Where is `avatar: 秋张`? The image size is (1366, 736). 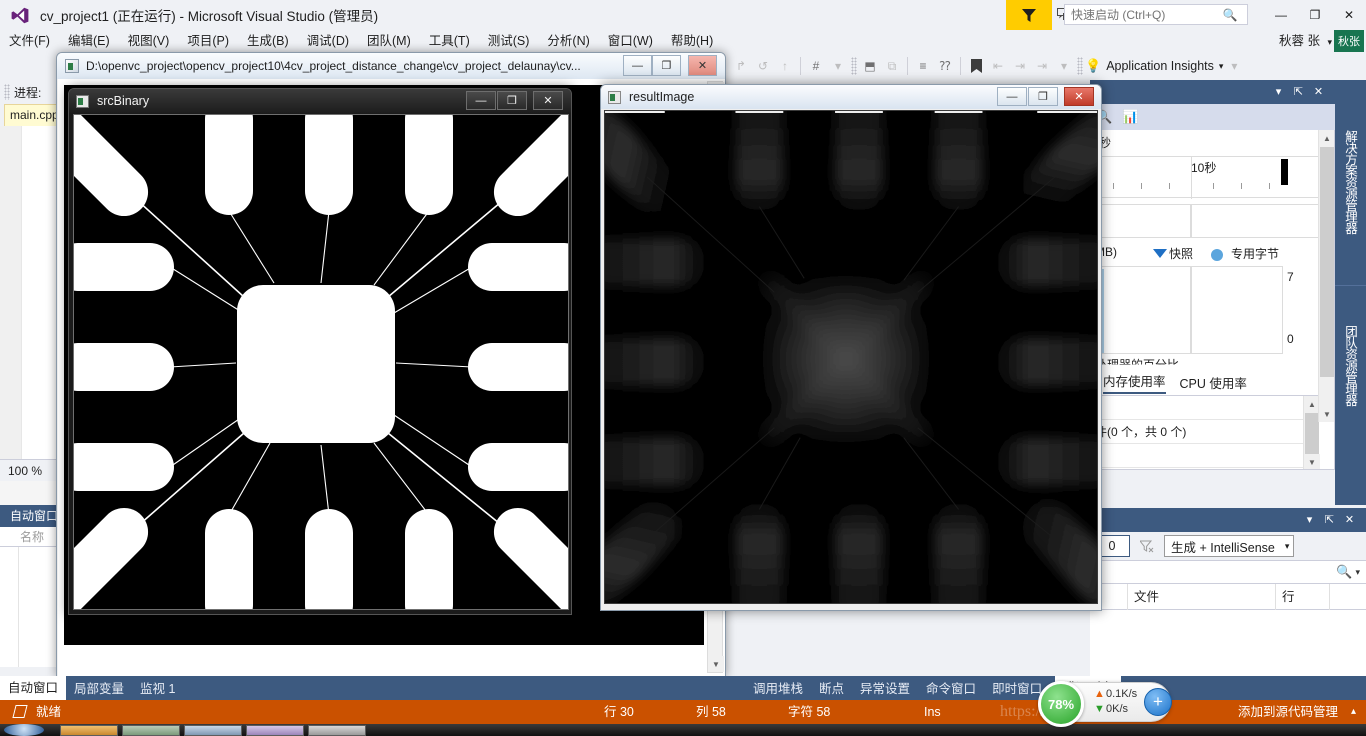 avatar: 秋张 is located at coordinates (1349, 41).